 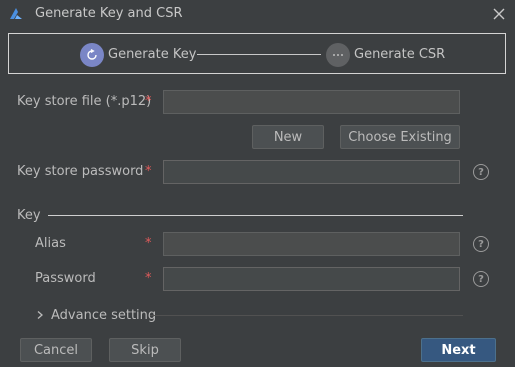 I want to click on wizard-stepper: Generate Key Generate CSR, so click(x=257, y=53).